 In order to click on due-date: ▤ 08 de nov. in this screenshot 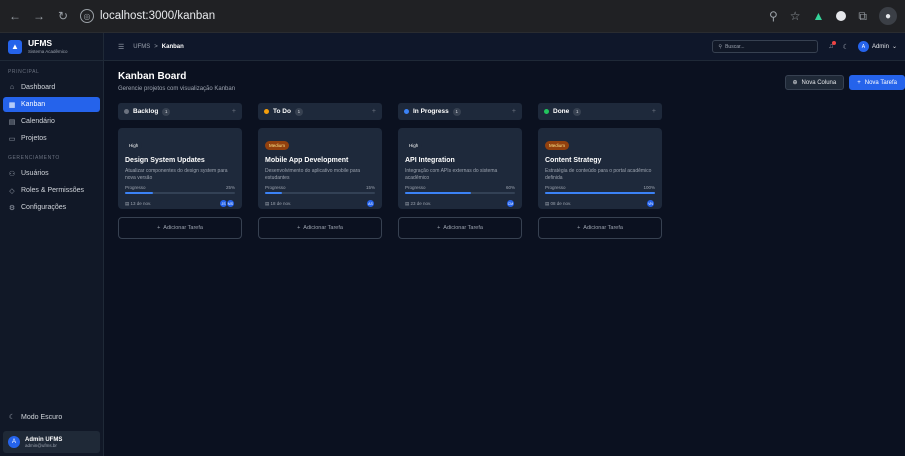, I will do `click(558, 204)`.